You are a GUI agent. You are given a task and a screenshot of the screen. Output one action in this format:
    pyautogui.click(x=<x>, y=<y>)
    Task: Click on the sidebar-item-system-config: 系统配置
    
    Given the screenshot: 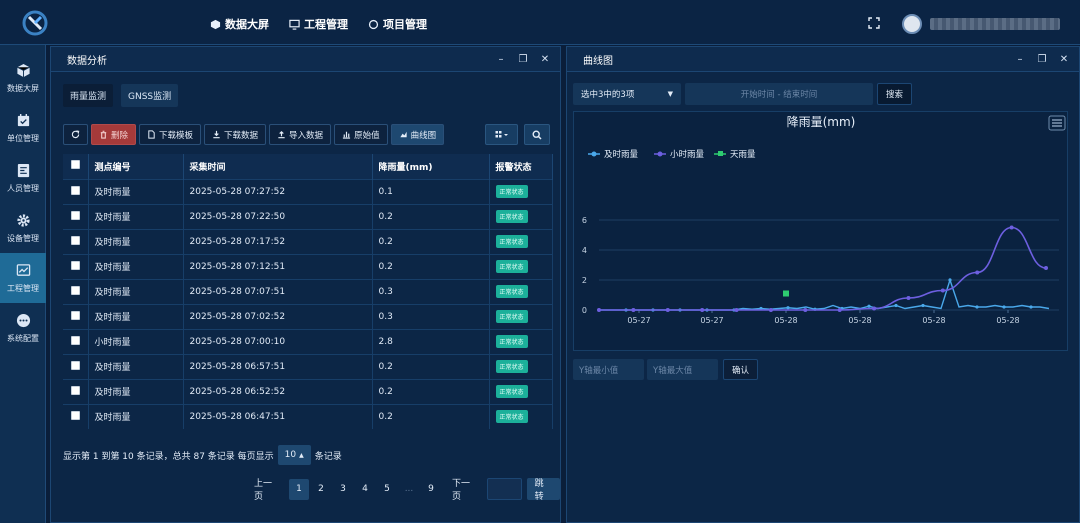 What is the action you would take?
    pyautogui.click(x=23, y=328)
    